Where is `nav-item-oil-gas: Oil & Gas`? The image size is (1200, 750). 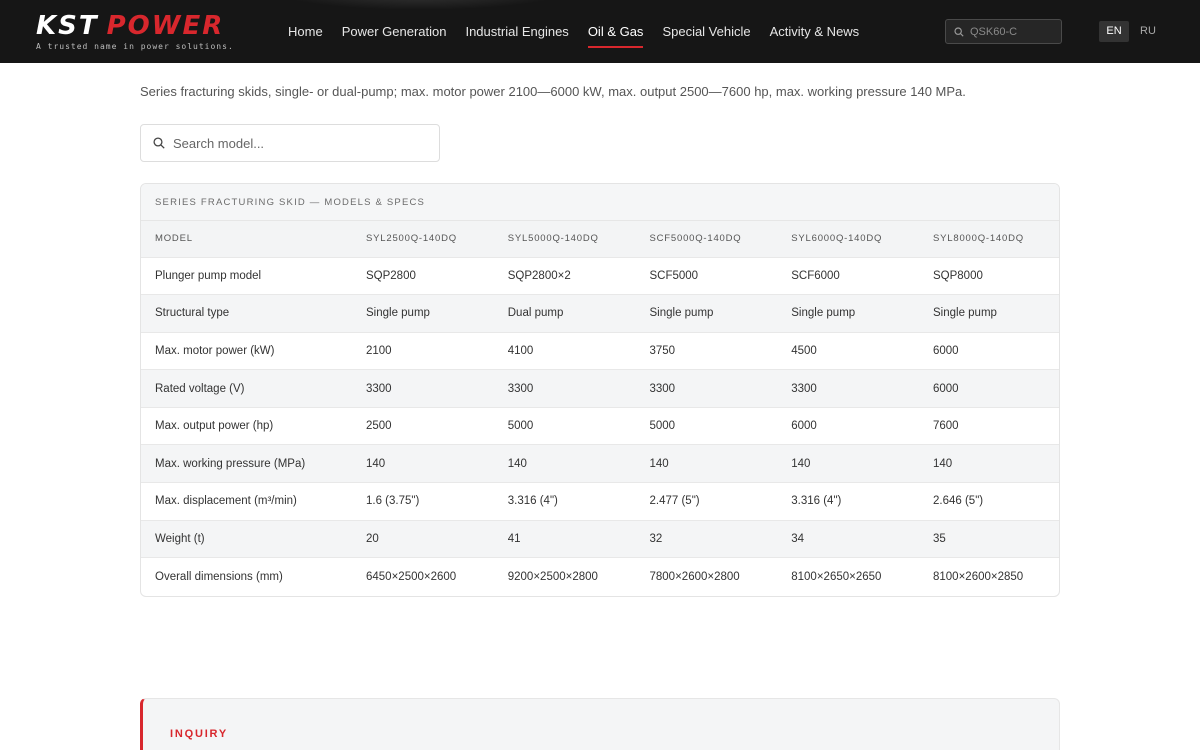 nav-item-oil-gas: Oil & Gas is located at coordinates (615, 31).